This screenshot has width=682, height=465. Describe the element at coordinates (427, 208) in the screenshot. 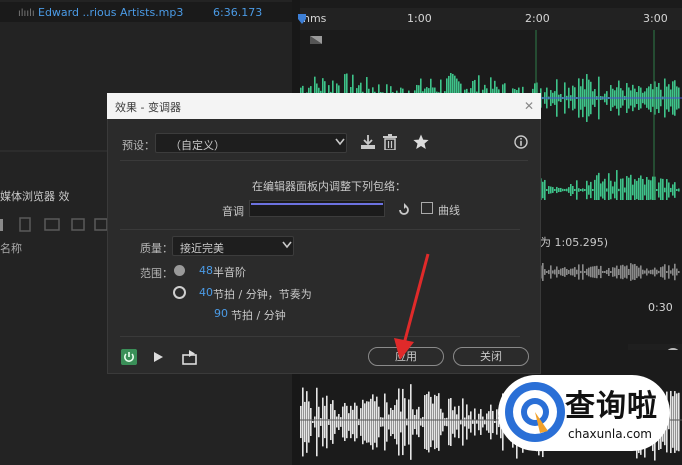

I see `curve-checkbox` at that location.